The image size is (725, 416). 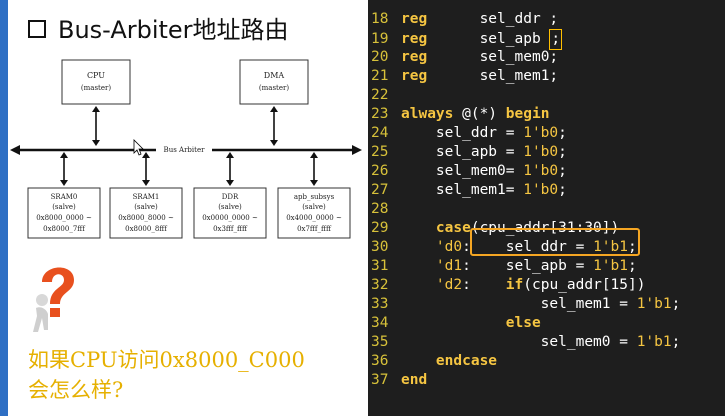 I want to click on master-dma-name: DMA, so click(x=274, y=75).